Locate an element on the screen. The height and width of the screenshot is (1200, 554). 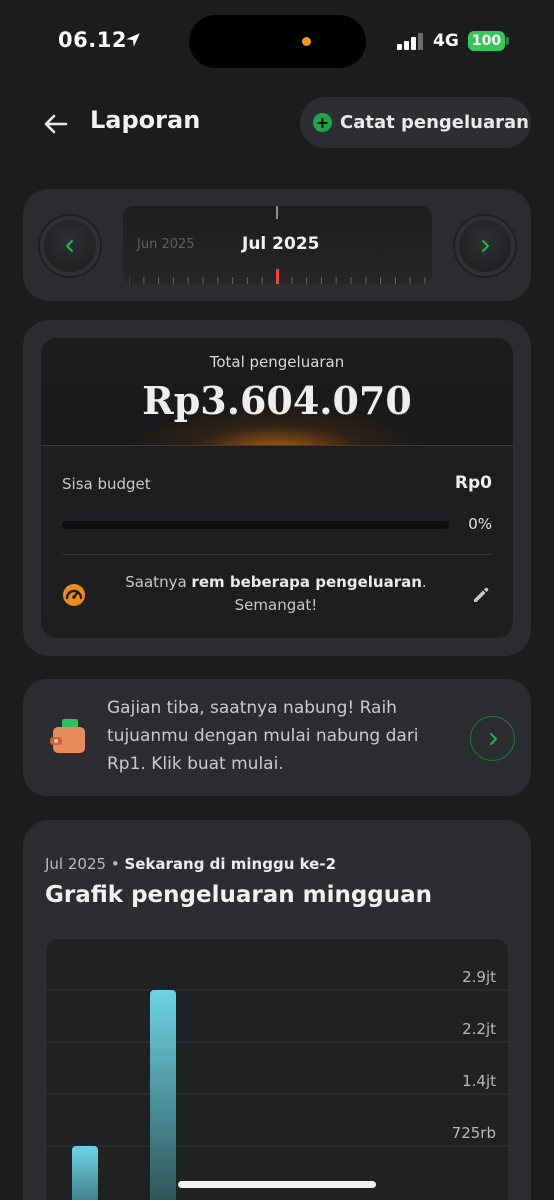
chart-subtitle: Jul 2025 • Sekarang di minggu ke-2 is located at coordinates (190, 864).